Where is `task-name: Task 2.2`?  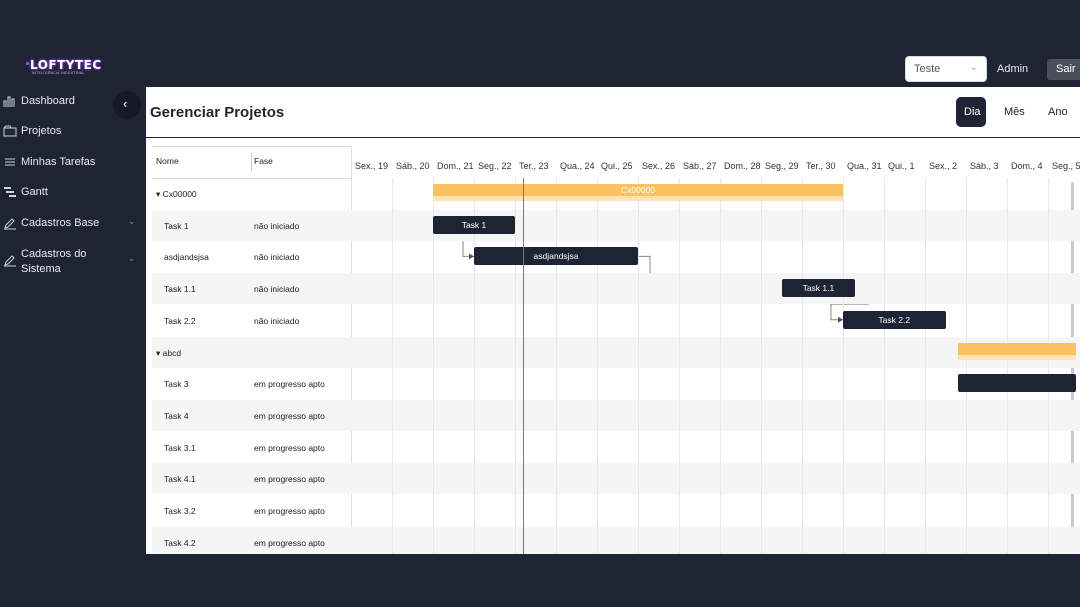
task-name: Task 2.2 is located at coordinates (180, 321).